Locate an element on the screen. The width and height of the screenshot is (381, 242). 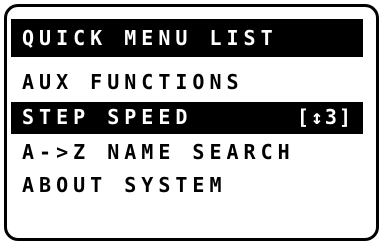
menu-item-label: A->Z NAME SEARCH is located at coordinates (158, 152).